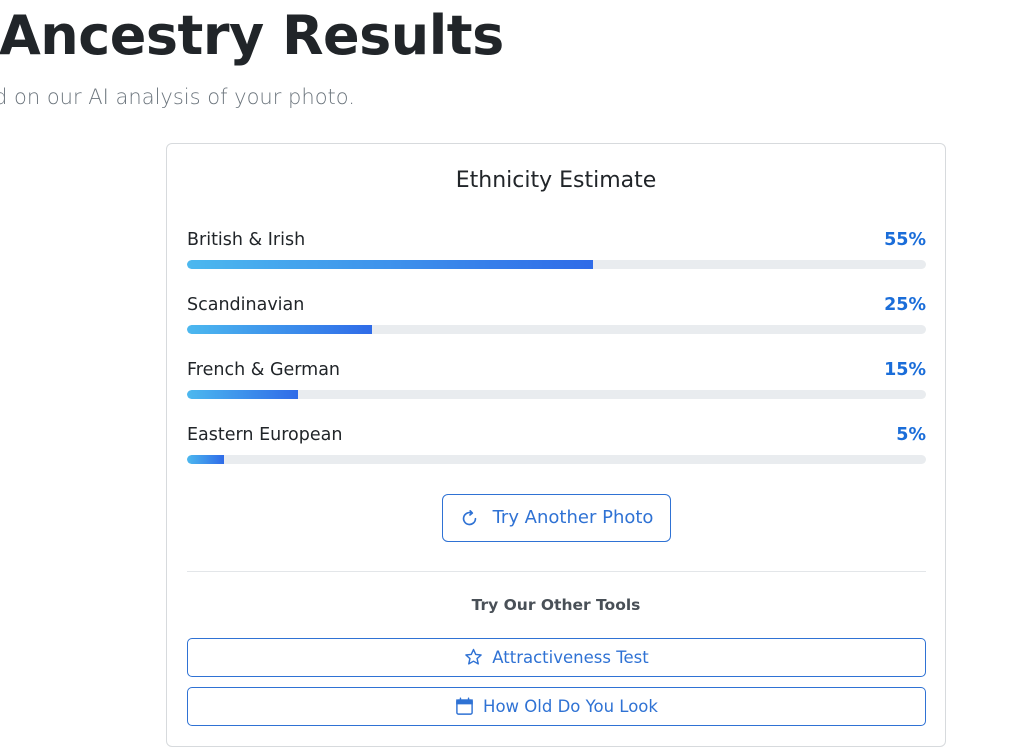 The width and height of the screenshot is (1014, 756). Describe the element at coordinates (905, 240) in the screenshot. I see `ethnicity-percent: 55%` at that location.